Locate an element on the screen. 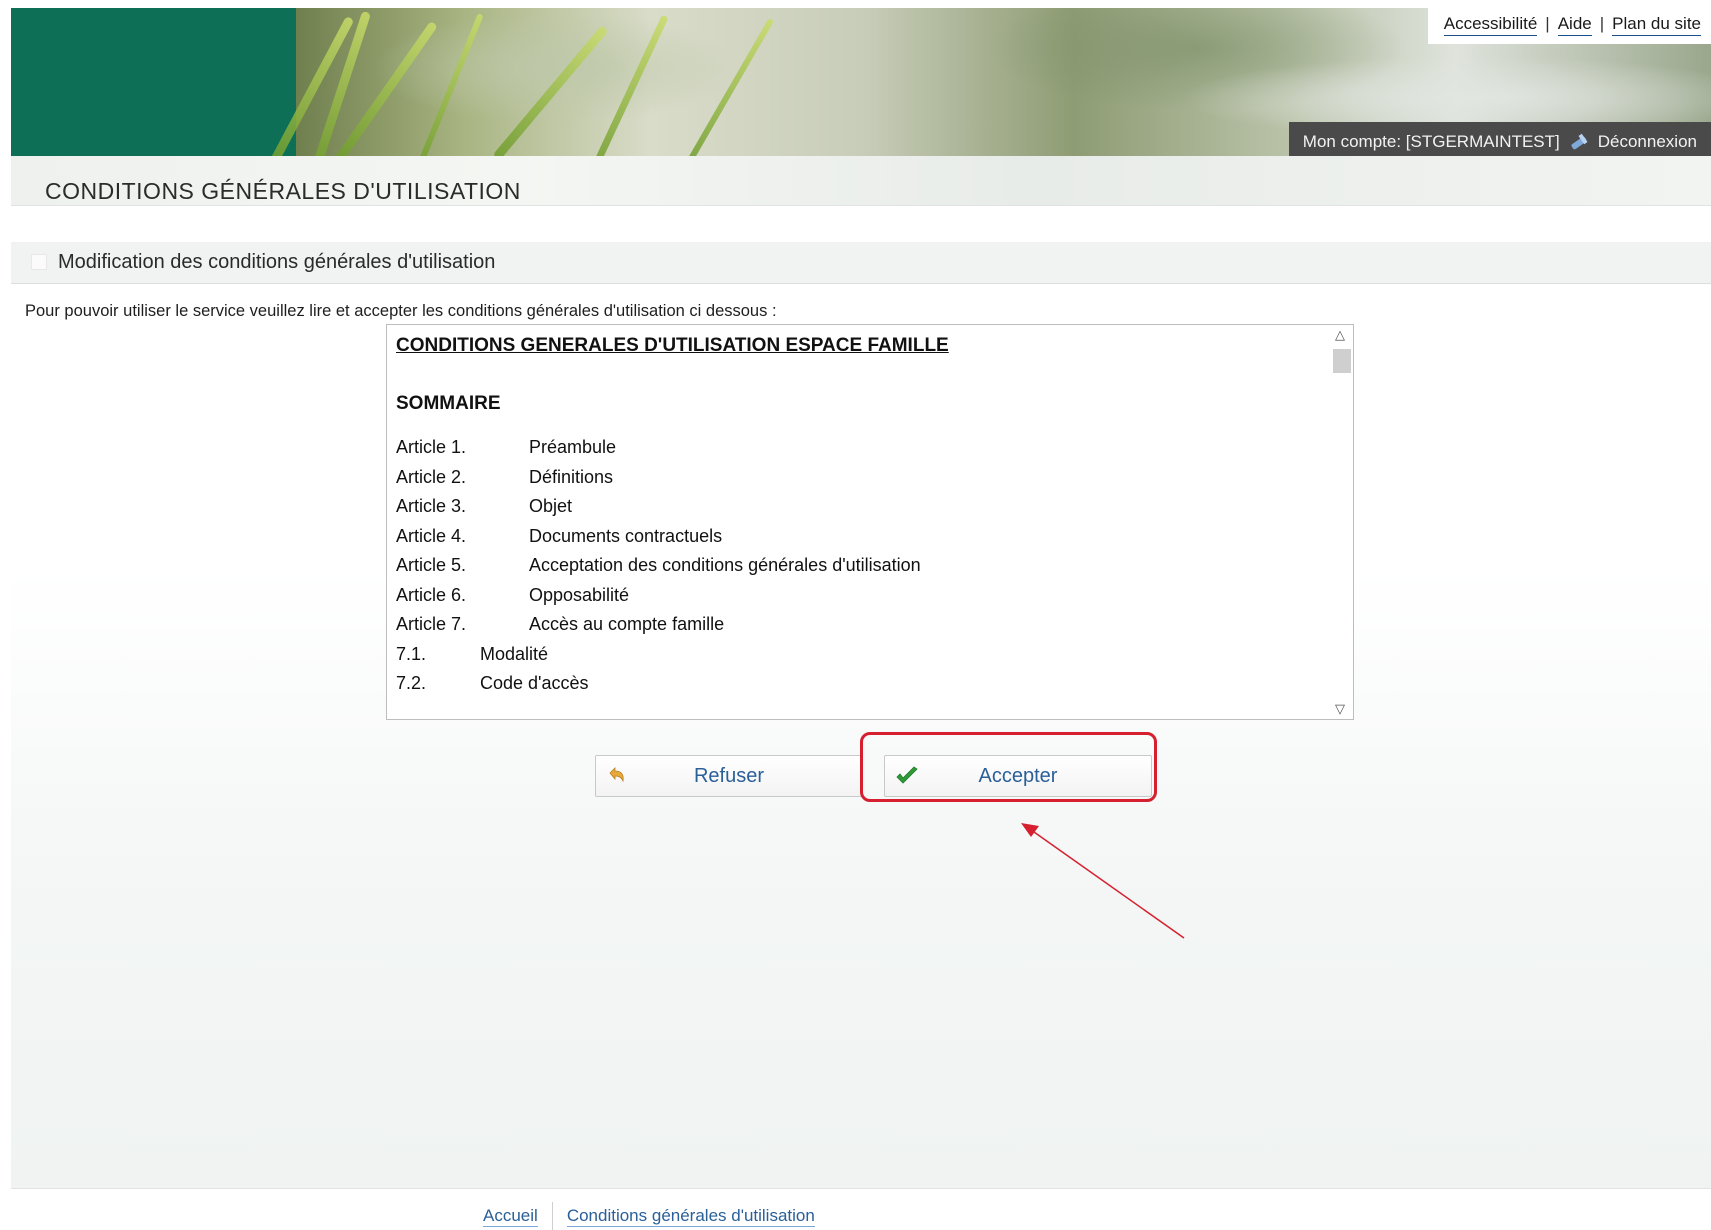  summary-item-number: Article 5. is located at coordinates (431, 565).